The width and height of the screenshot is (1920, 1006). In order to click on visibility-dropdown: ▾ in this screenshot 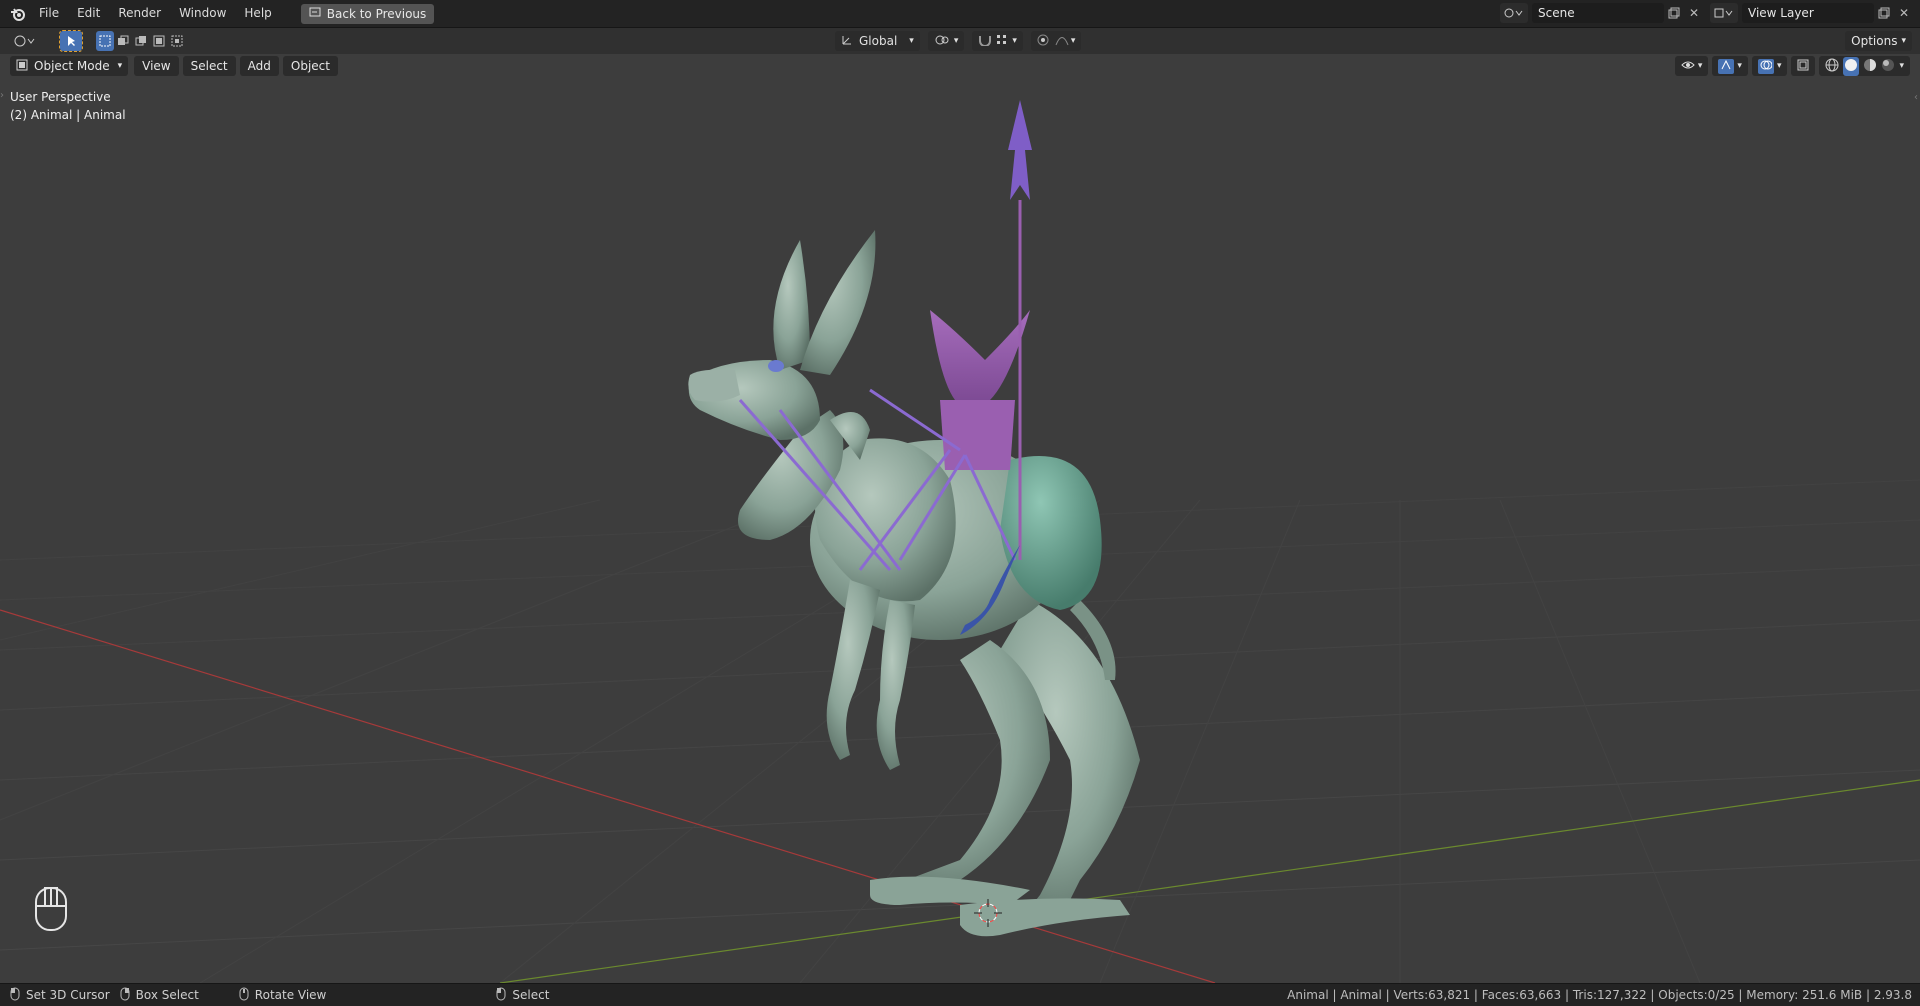, I will do `click(1691, 66)`.